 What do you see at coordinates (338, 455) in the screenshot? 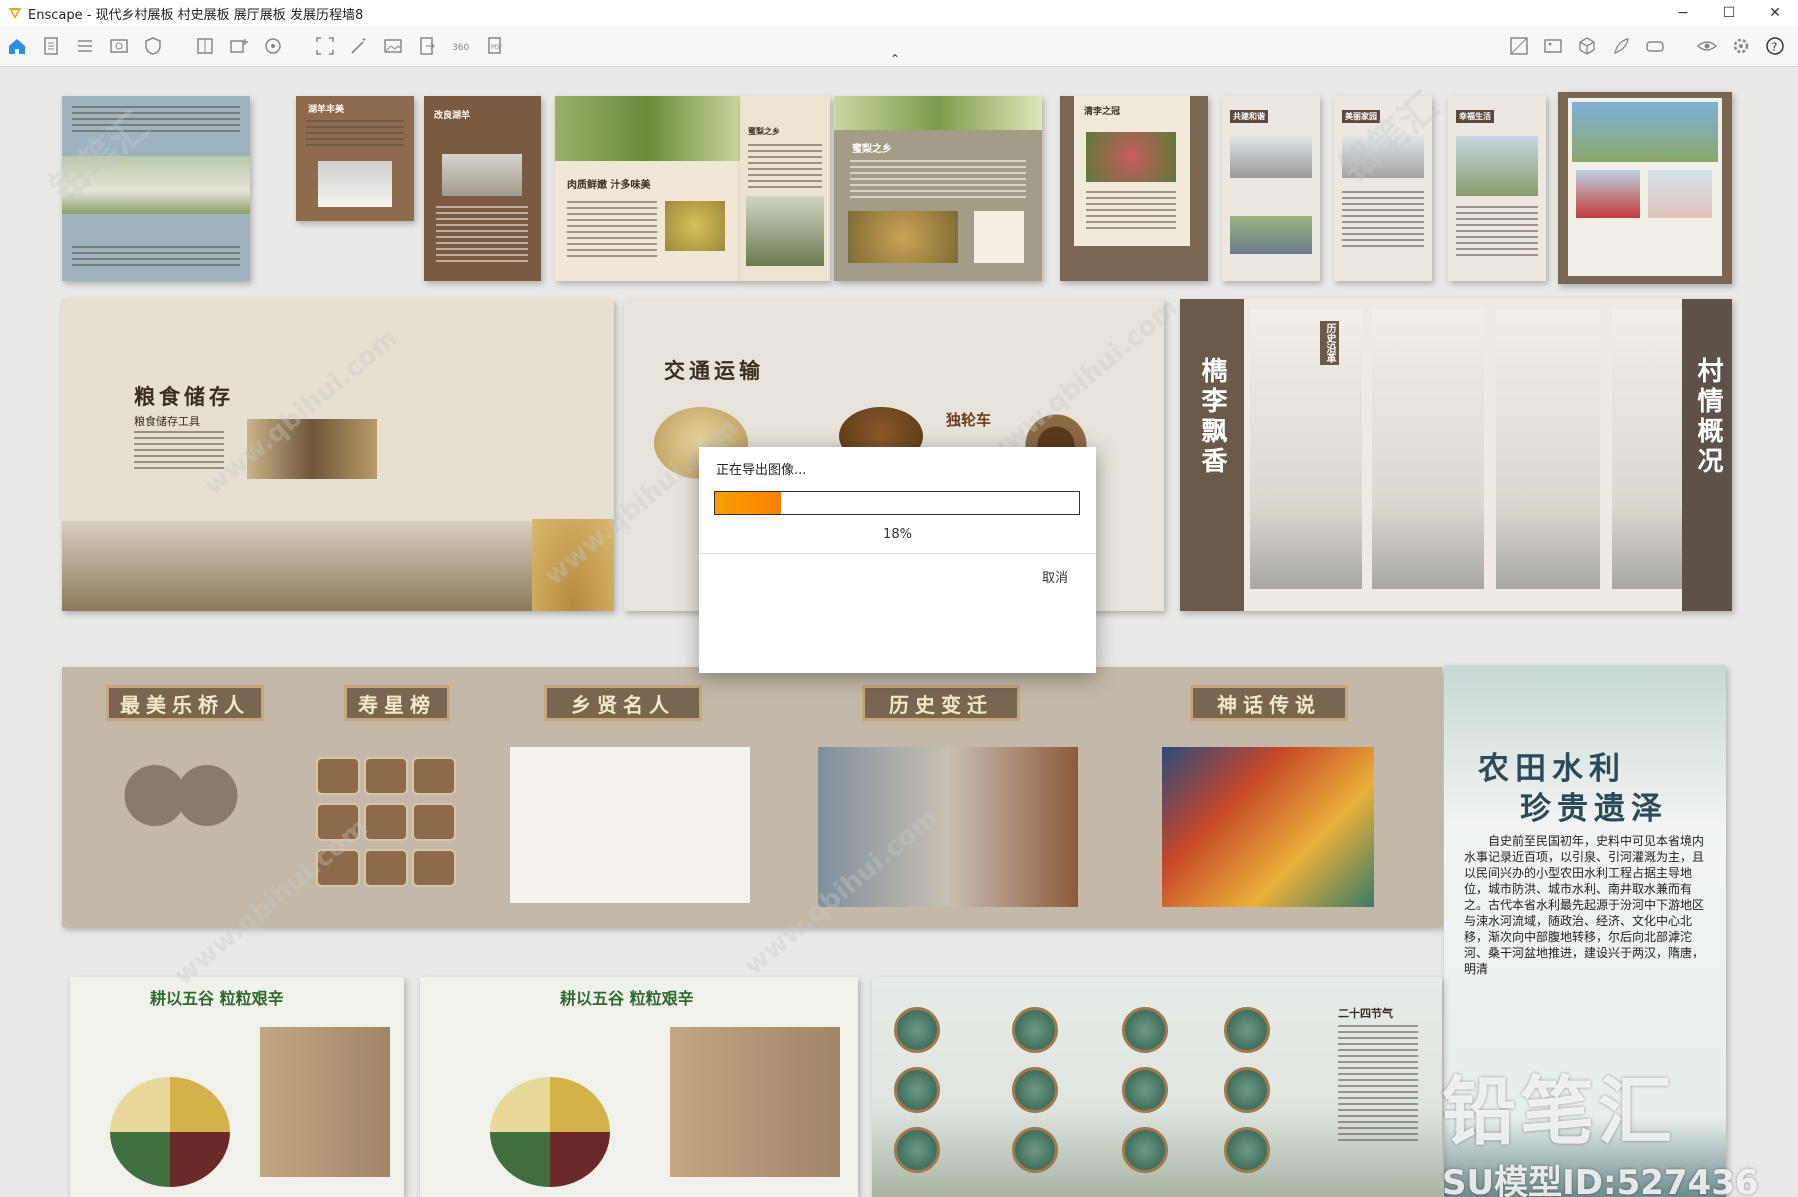
I see `board-grain-storage: 粮食储存 粮食储存工具` at bounding box center [338, 455].